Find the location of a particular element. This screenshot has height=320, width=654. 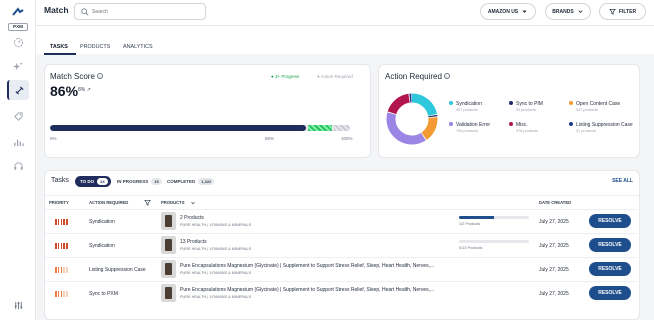

action-cell: Listing Suppression Case is located at coordinates (117, 270).